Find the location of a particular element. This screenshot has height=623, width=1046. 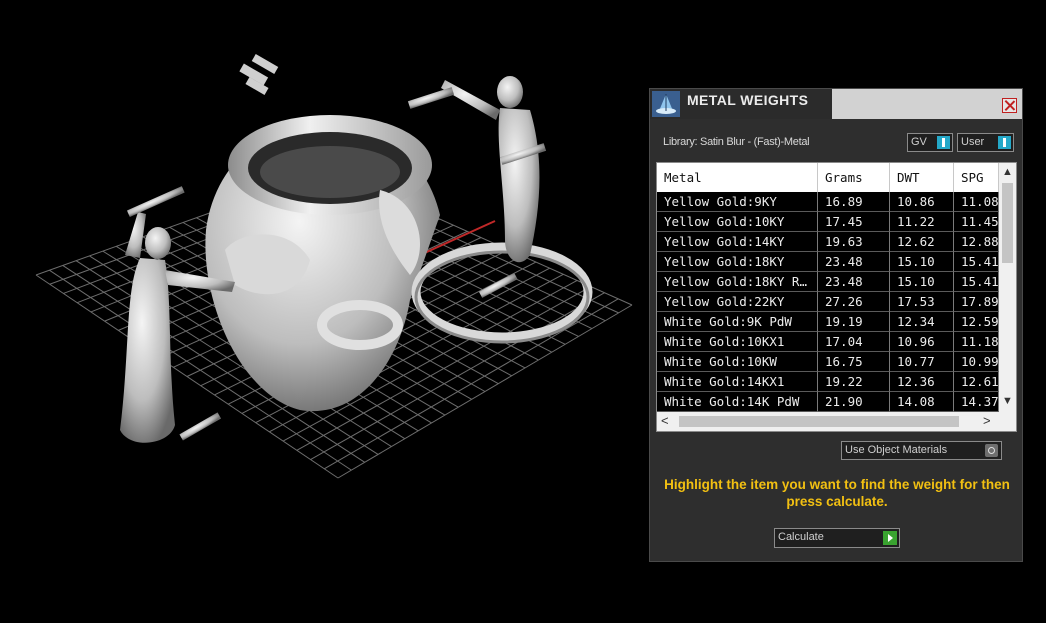

use-object-materials-toggle: Use Object Materials is located at coordinates (921, 450).